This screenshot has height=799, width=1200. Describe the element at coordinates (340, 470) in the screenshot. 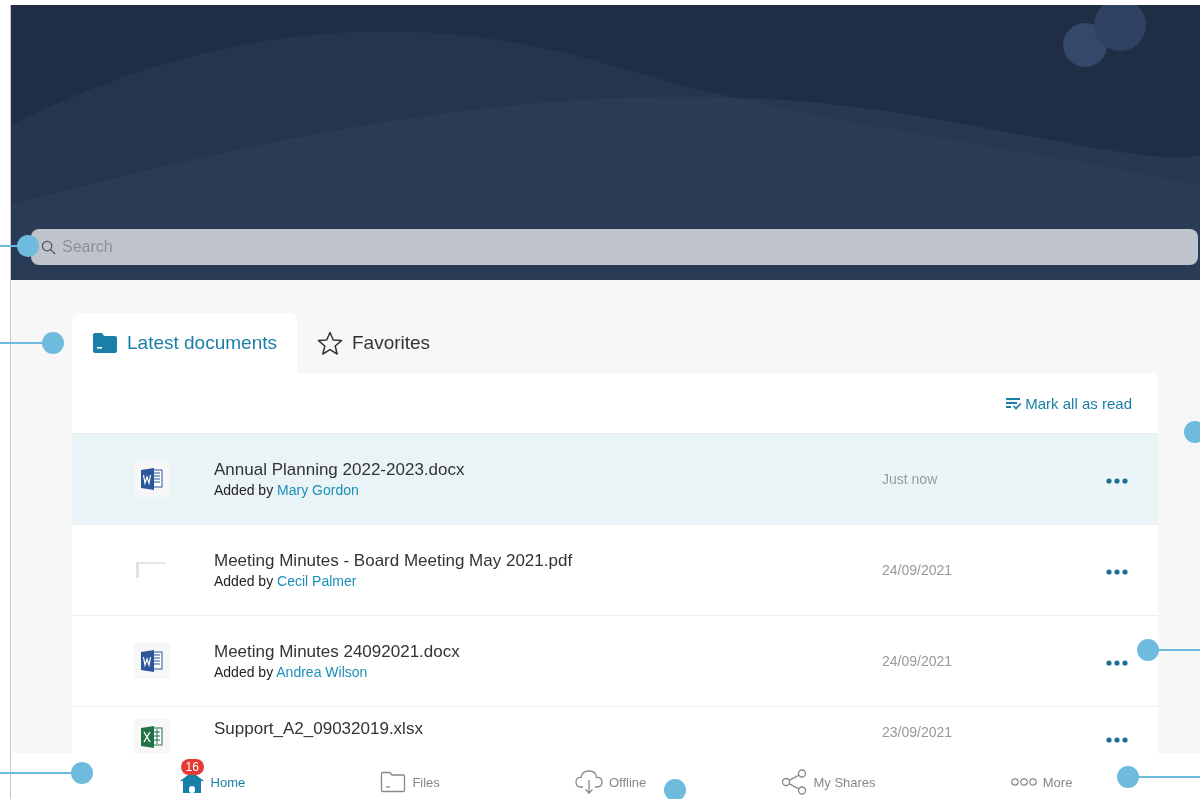

I see `file-name: Annual Planning 2022-2023.docx` at that location.